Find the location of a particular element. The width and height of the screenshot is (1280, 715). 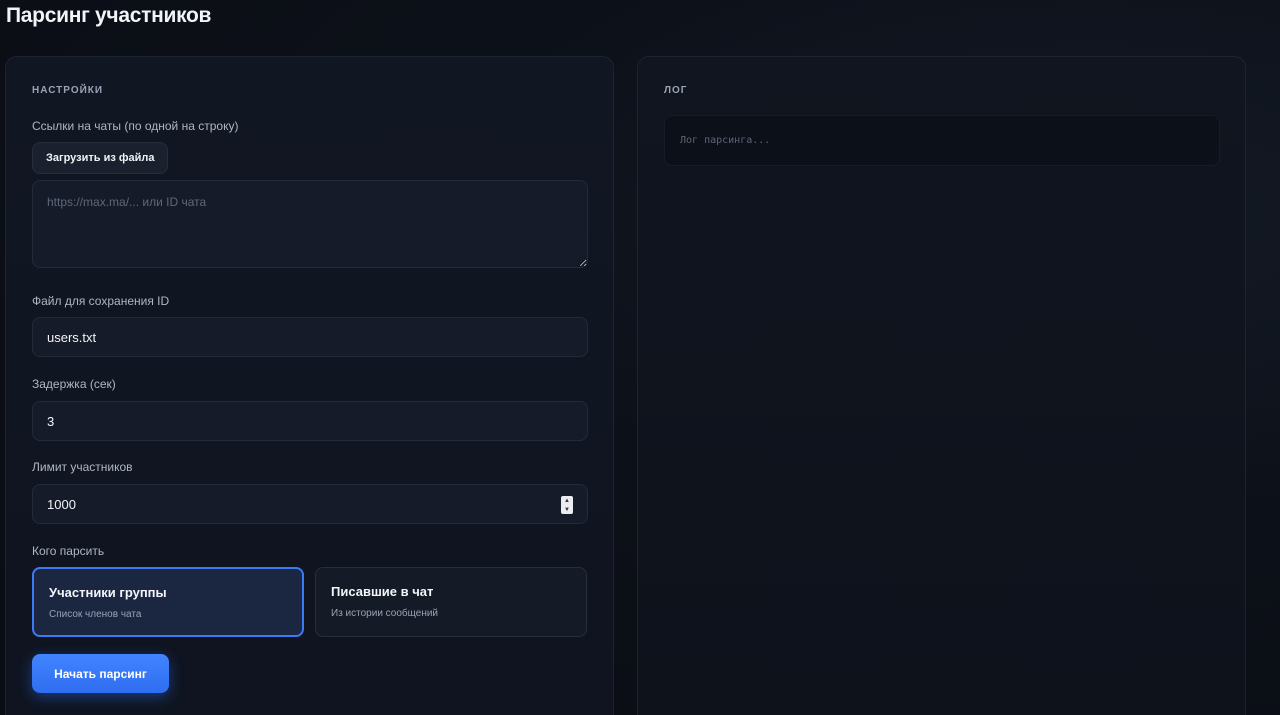

target-option-group-members: Участники группы Список членов чата is located at coordinates (168, 602).